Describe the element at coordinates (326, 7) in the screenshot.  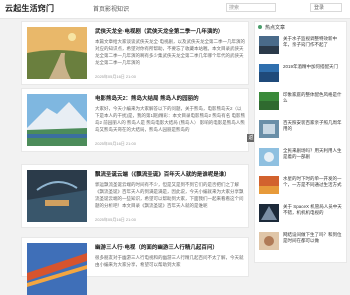
I see `login-button: 登录` at that location.